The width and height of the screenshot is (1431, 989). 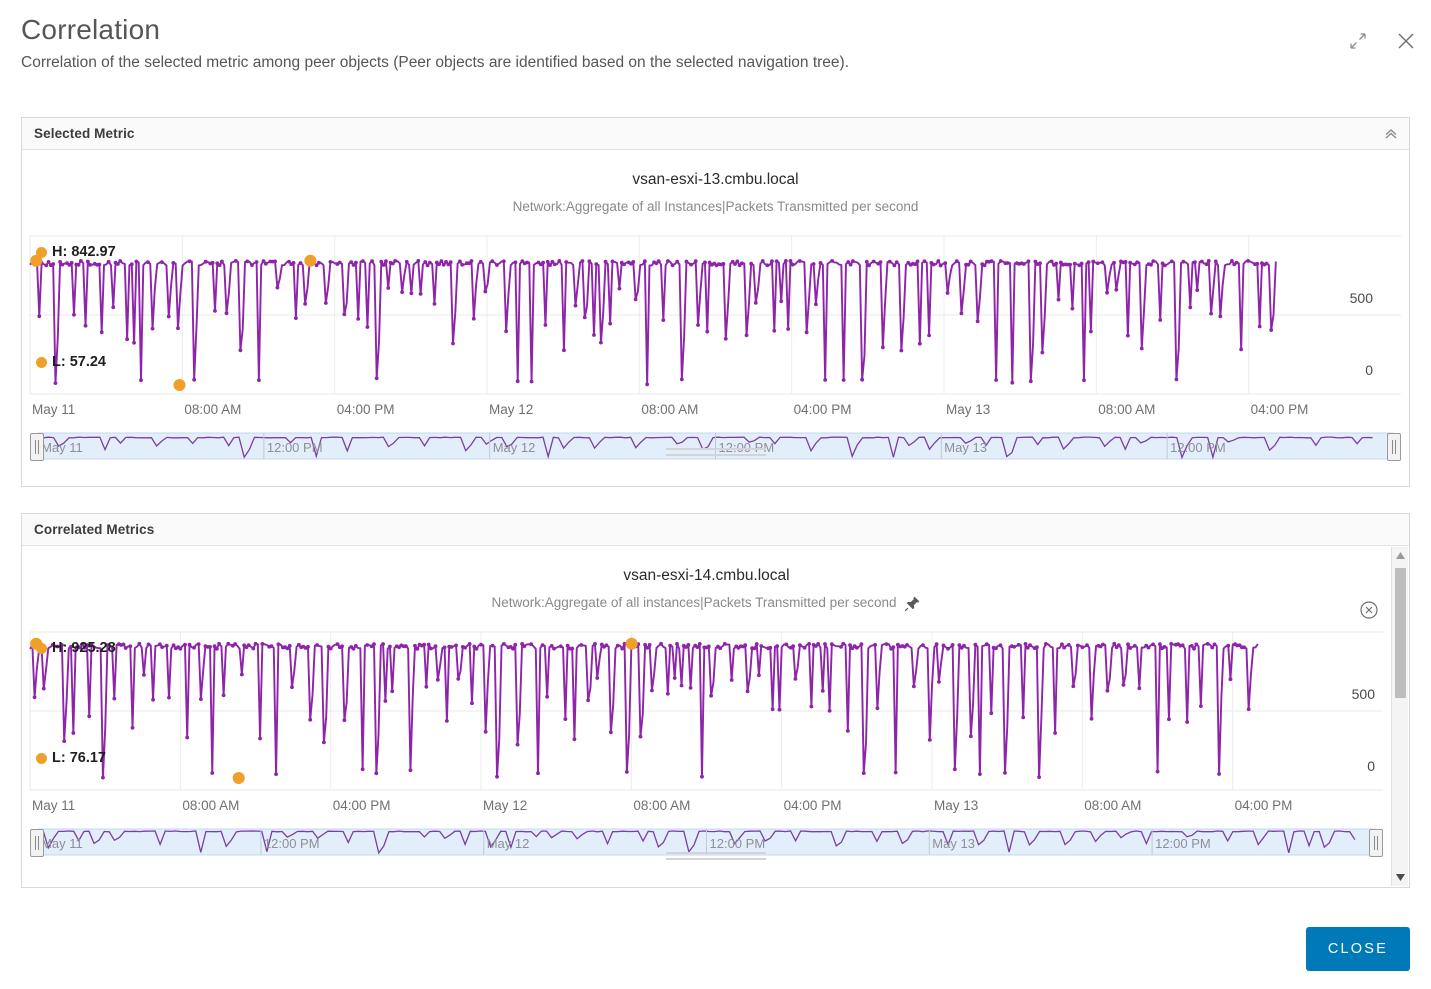 What do you see at coordinates (1382, 41) in the screenshot?
I see `dialog-header-actions` at bounding box center [1382, 41].